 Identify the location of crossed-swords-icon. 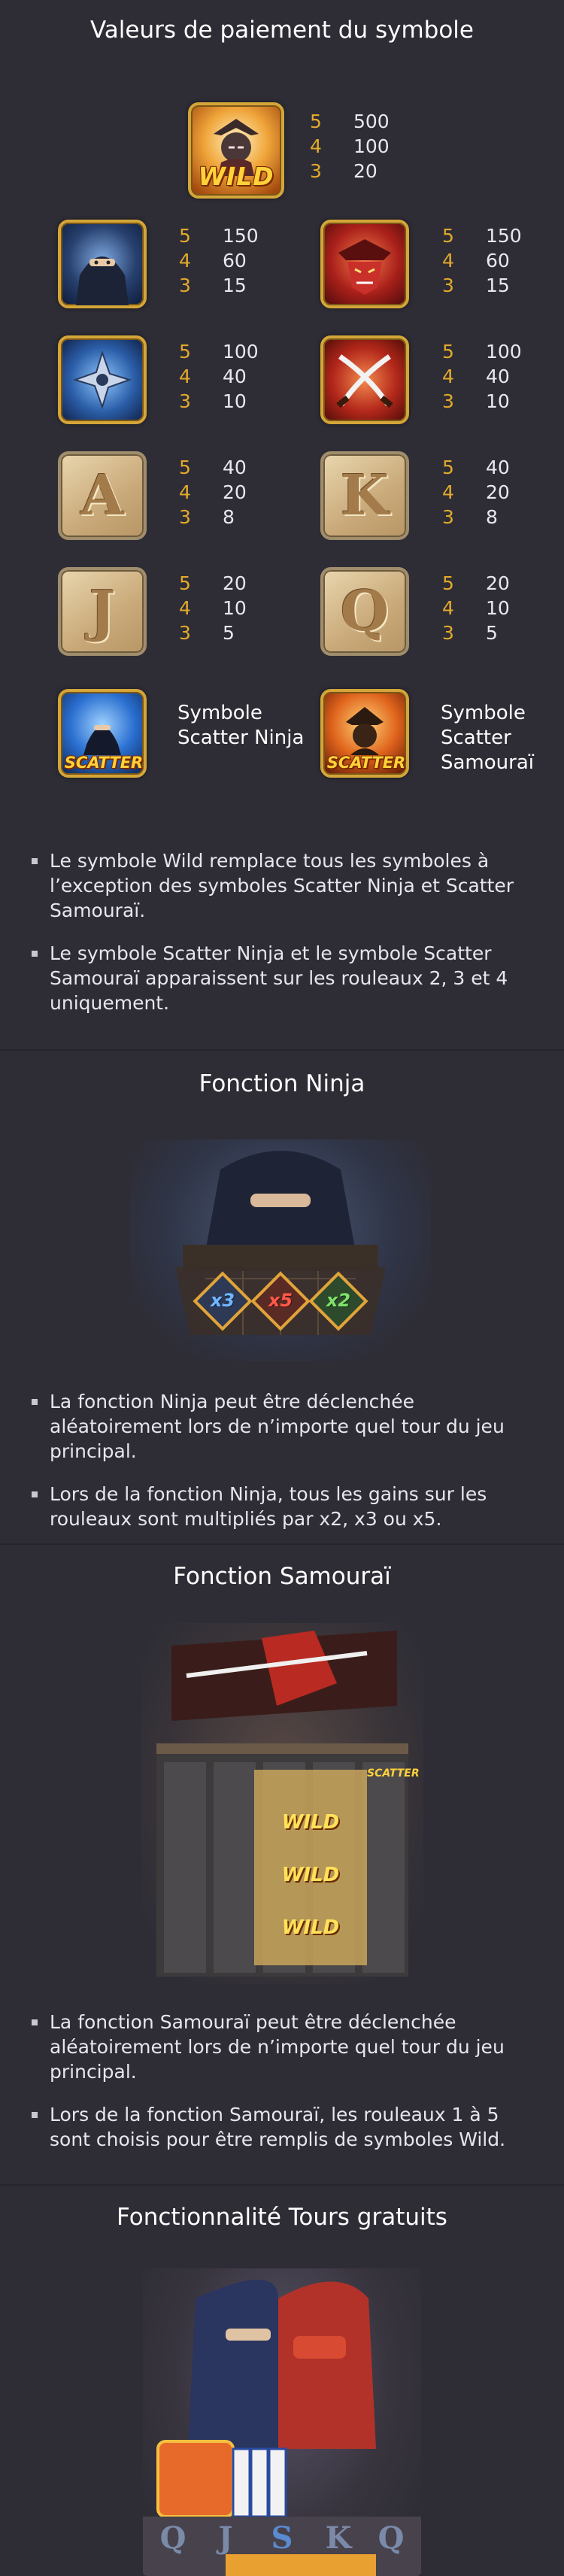
(364, 379).